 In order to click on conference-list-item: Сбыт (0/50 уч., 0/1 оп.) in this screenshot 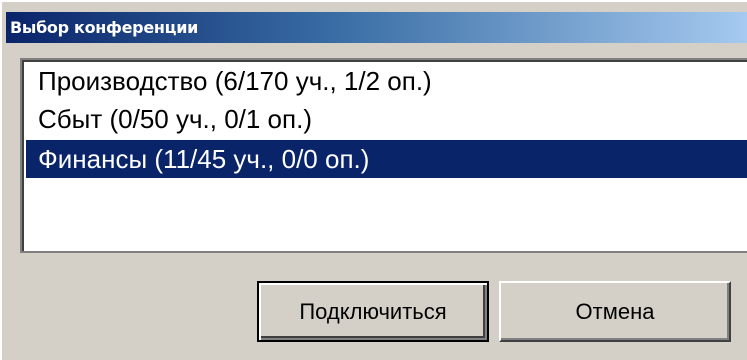, I will do `click(386, 119)`.